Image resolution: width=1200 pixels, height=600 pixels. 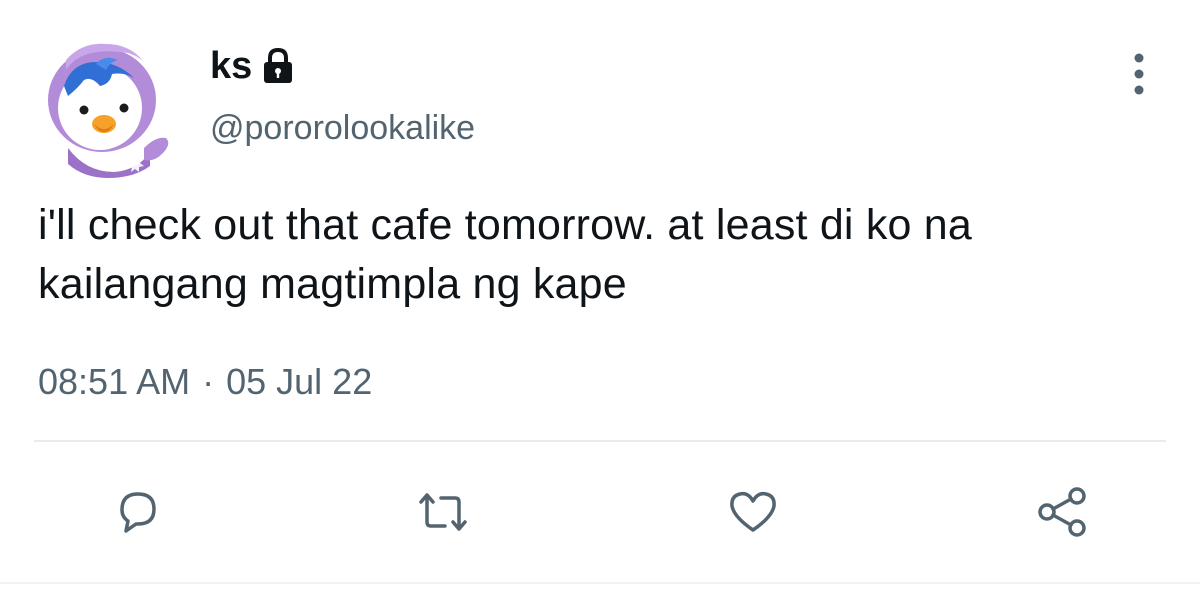 I want to click on divider, so click(x=600, y=441).